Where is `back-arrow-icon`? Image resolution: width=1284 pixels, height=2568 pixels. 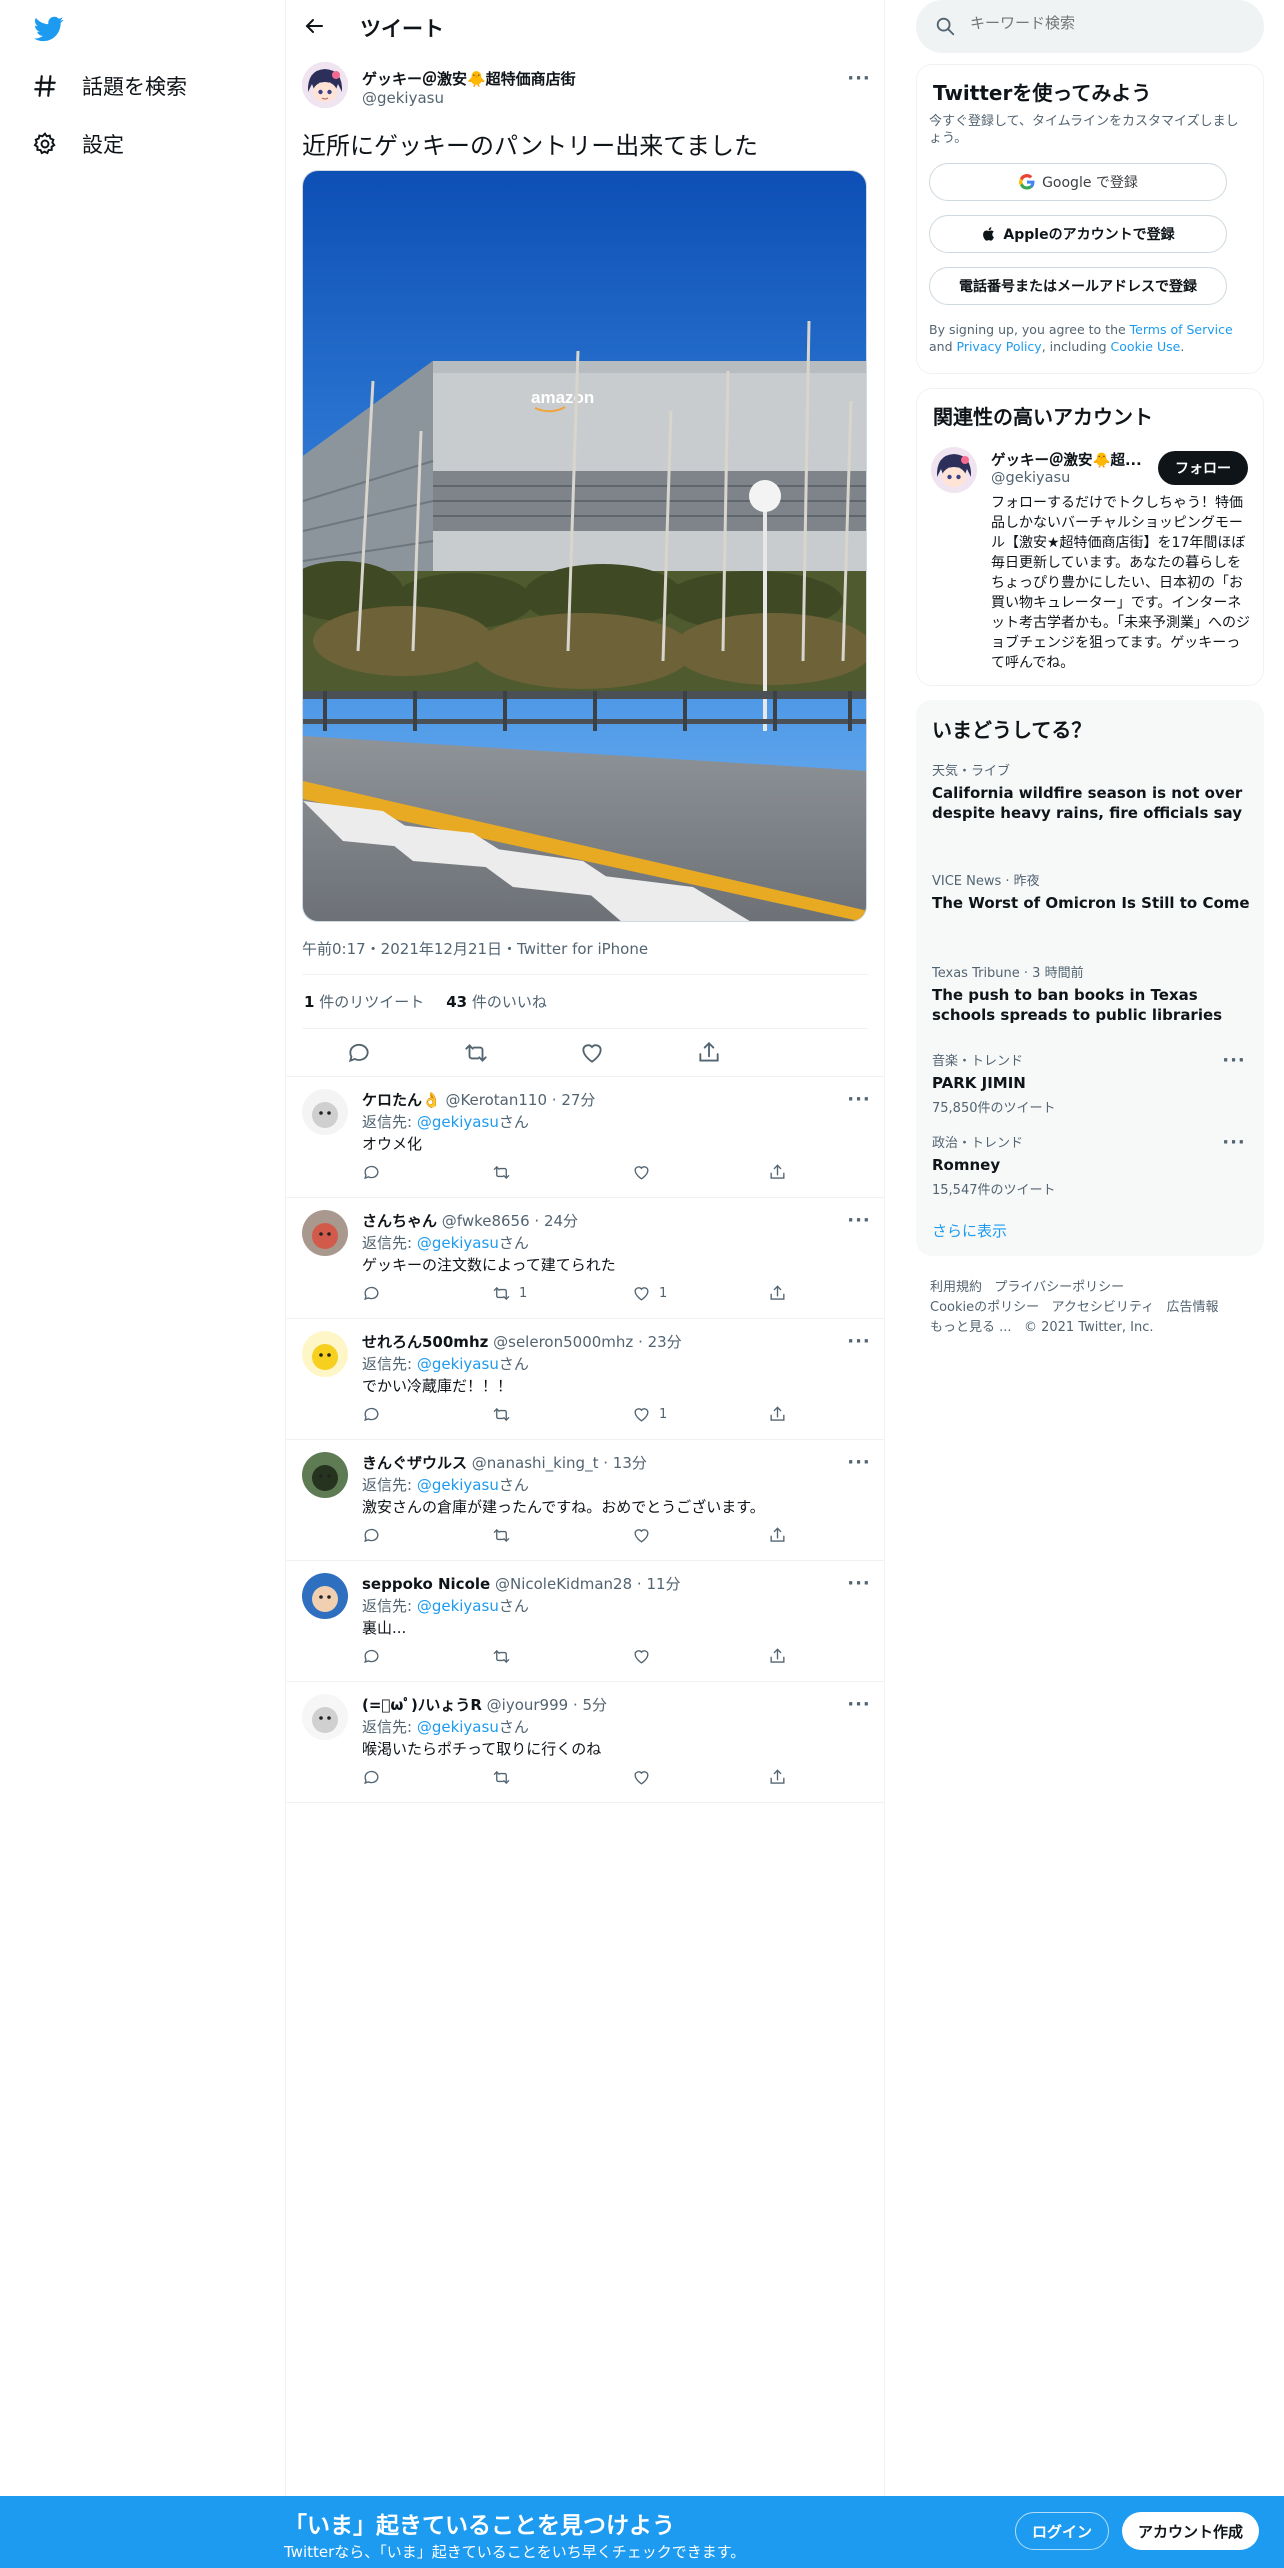
back-arrow-icon is located at coordinates (314, 26).